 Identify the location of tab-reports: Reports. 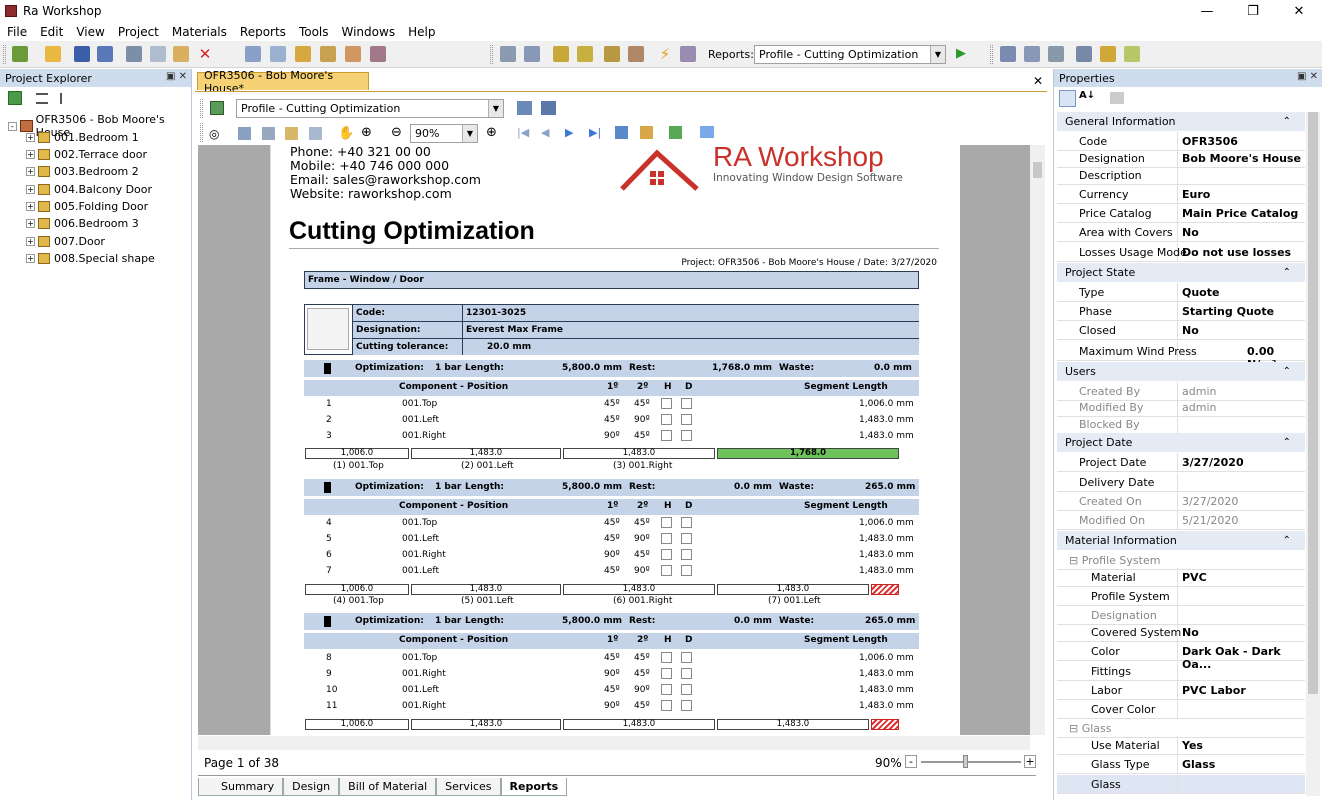
(534, 787).